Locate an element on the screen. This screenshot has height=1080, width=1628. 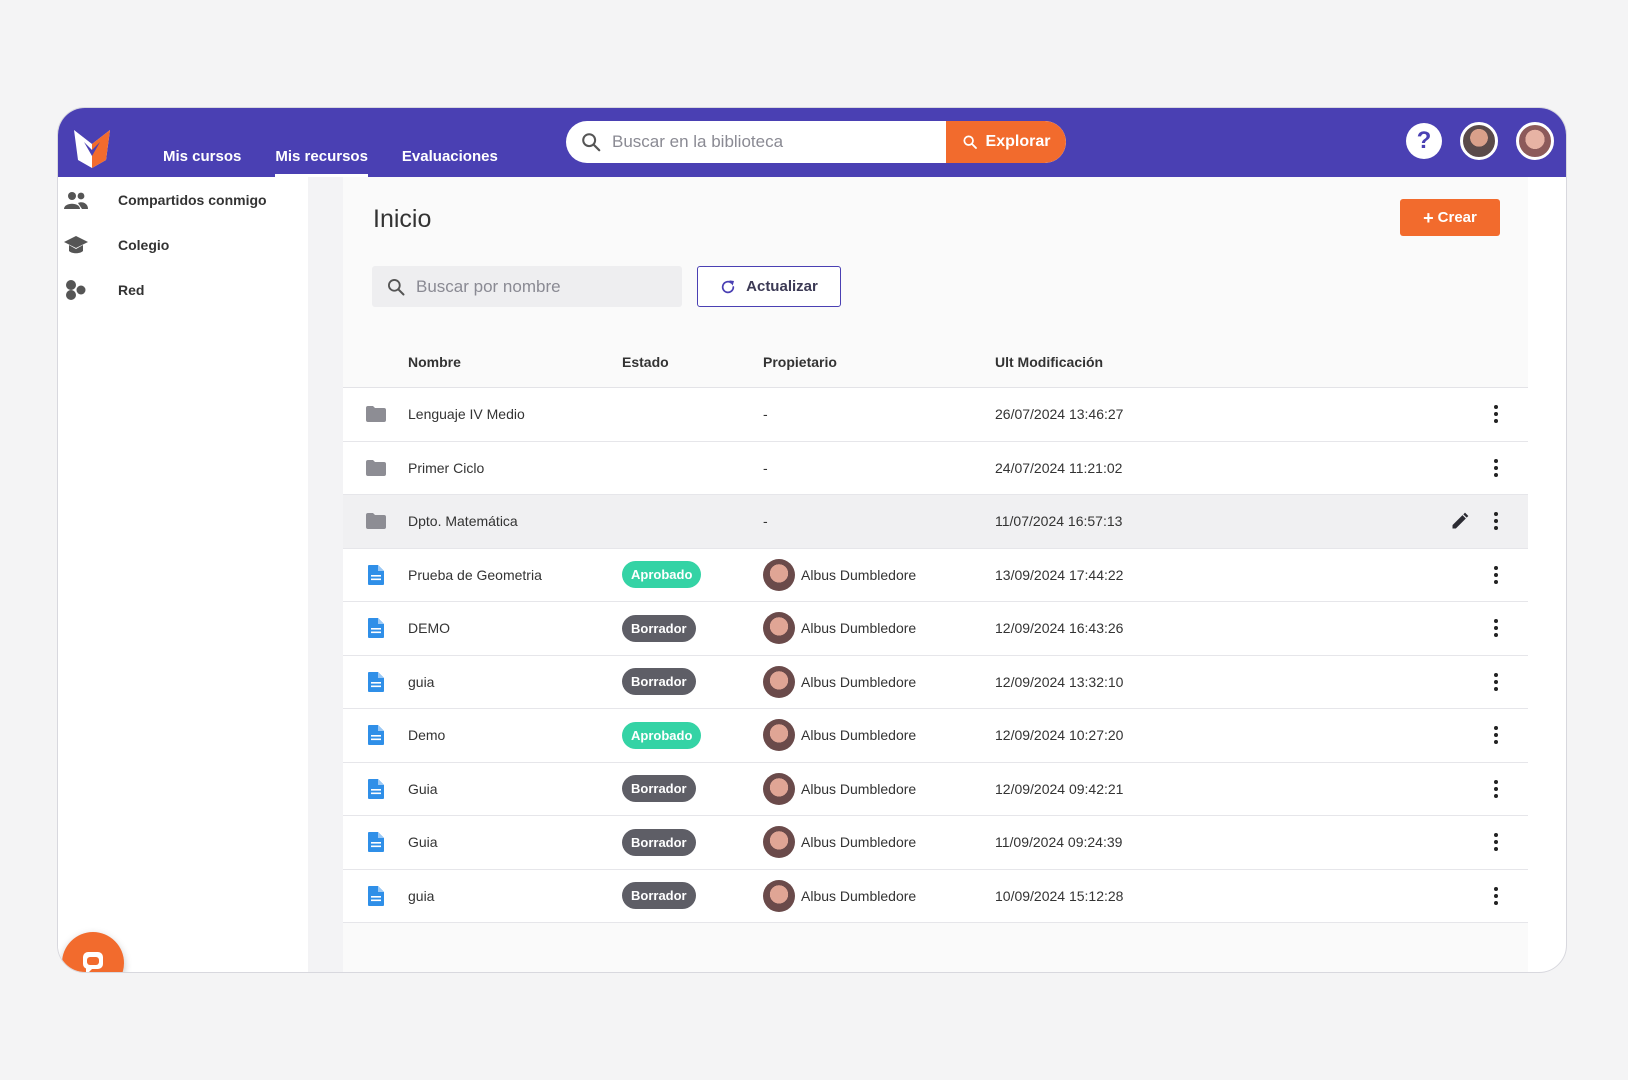
table-row: Lenguaje IV Medio - 26/07/2024 13:46:27 is located at coordinates (935, 415).